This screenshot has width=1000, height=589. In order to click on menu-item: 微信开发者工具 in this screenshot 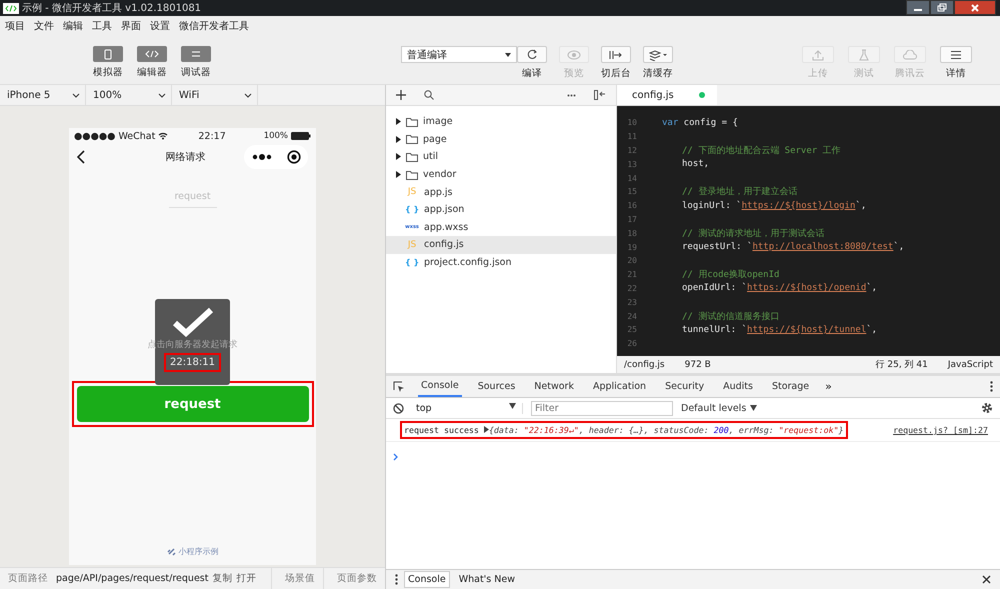, I will do `click(214, 26)`.